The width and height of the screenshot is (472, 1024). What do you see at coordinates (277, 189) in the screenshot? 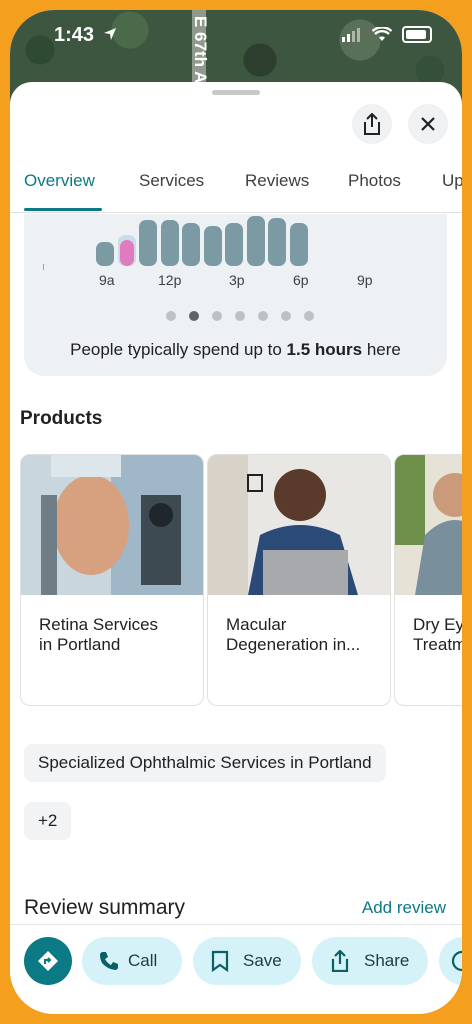
I see `tab-reviews: Reviews` at bounding box center [277, 189].